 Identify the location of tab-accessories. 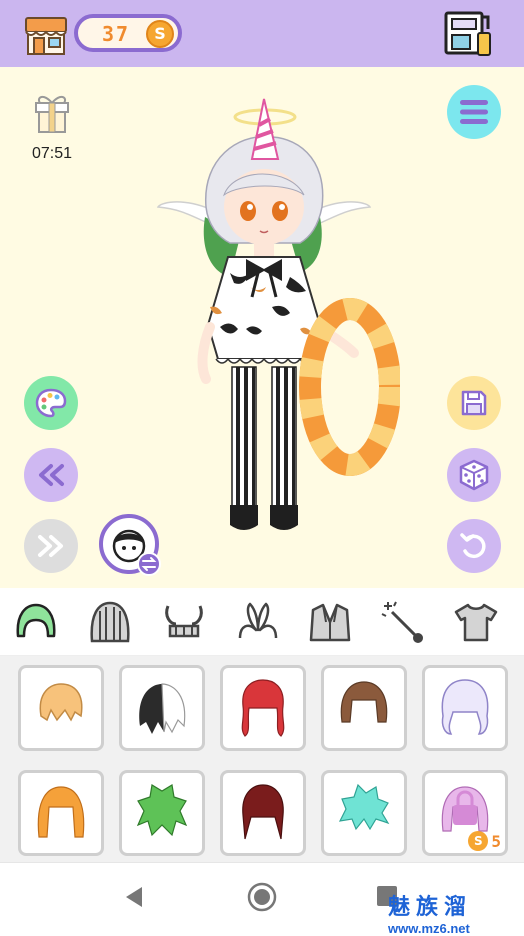
(402, 622).